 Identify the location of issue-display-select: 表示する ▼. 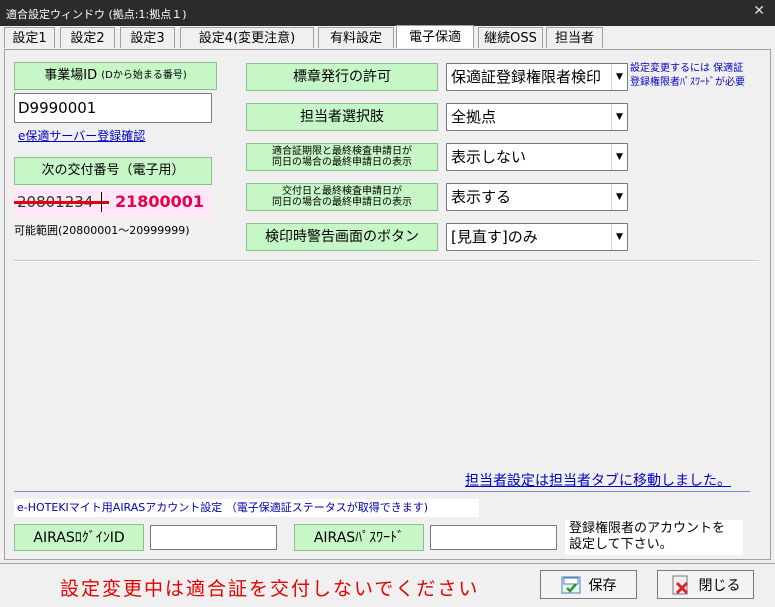
(537, 197).